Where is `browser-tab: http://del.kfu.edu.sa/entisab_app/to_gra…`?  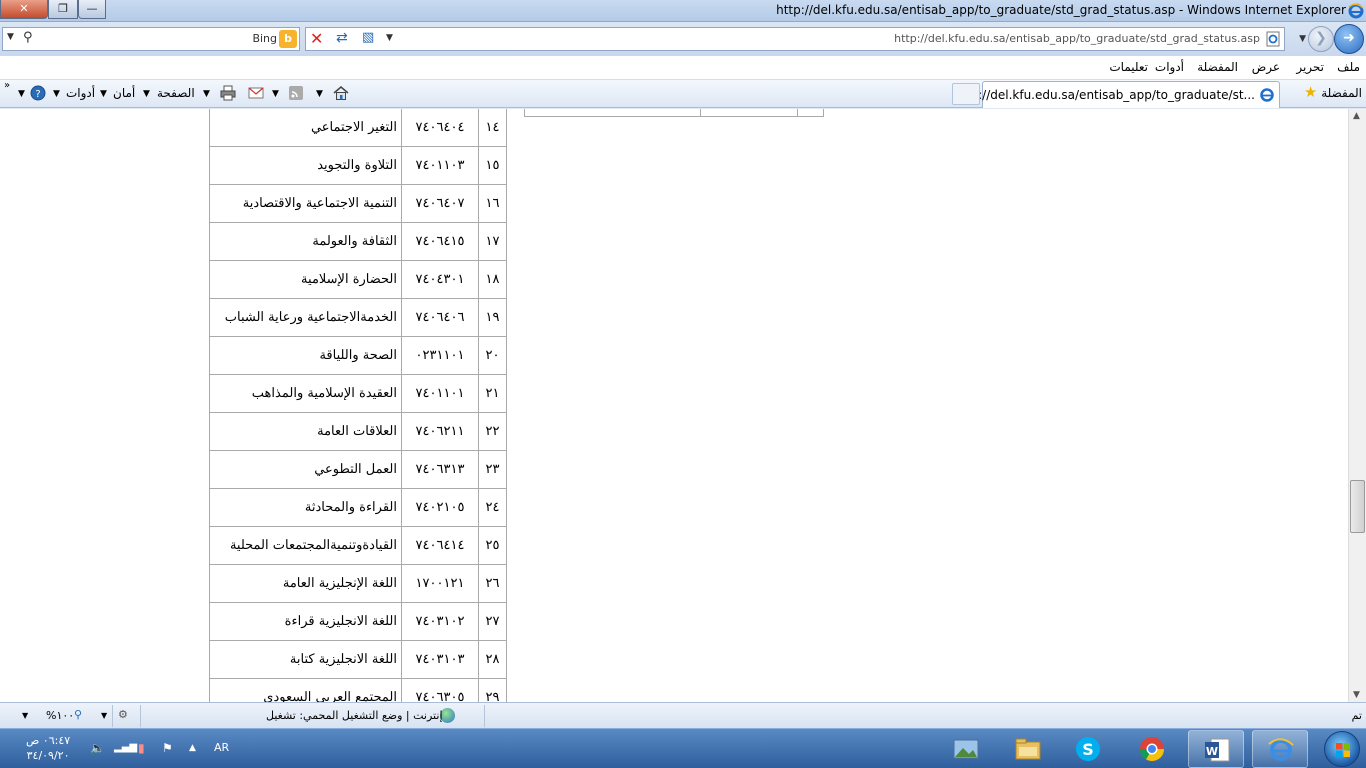 browser-tab: http://del.kfu.edu.sa/entisab_app/to_gra… is located at coordinates (1116, 94).